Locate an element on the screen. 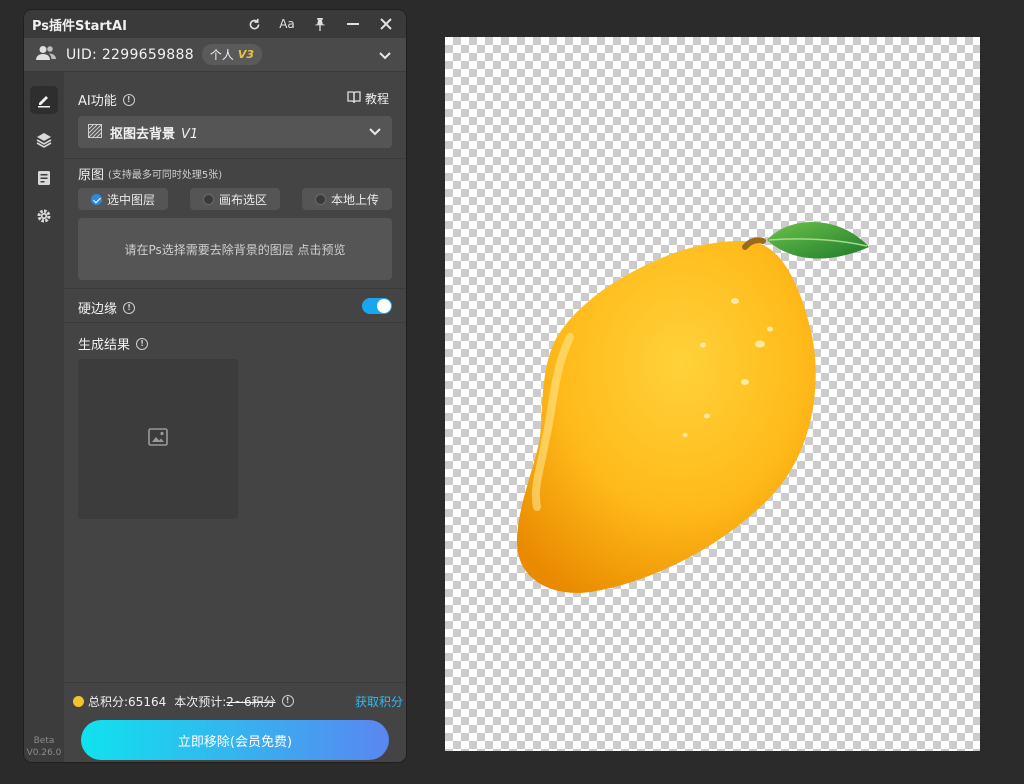 The image size is (1024, 784). uid-label: UID: 2299659888 is located at coordinates (130, 54).